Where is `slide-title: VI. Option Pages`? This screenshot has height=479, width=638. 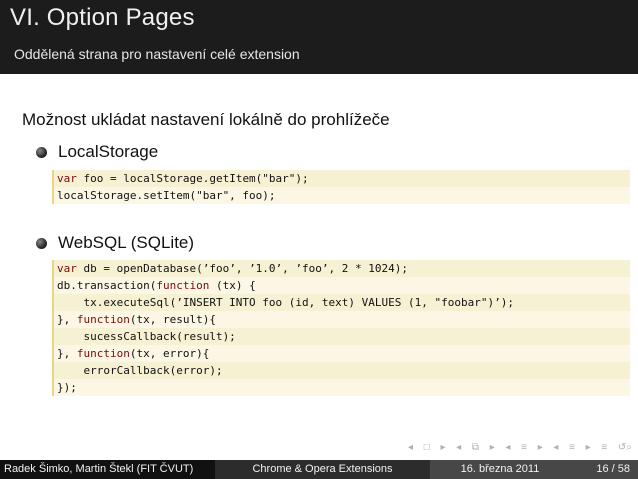 slide-title: VI. Option Pages is located at coordinates (102, 17).